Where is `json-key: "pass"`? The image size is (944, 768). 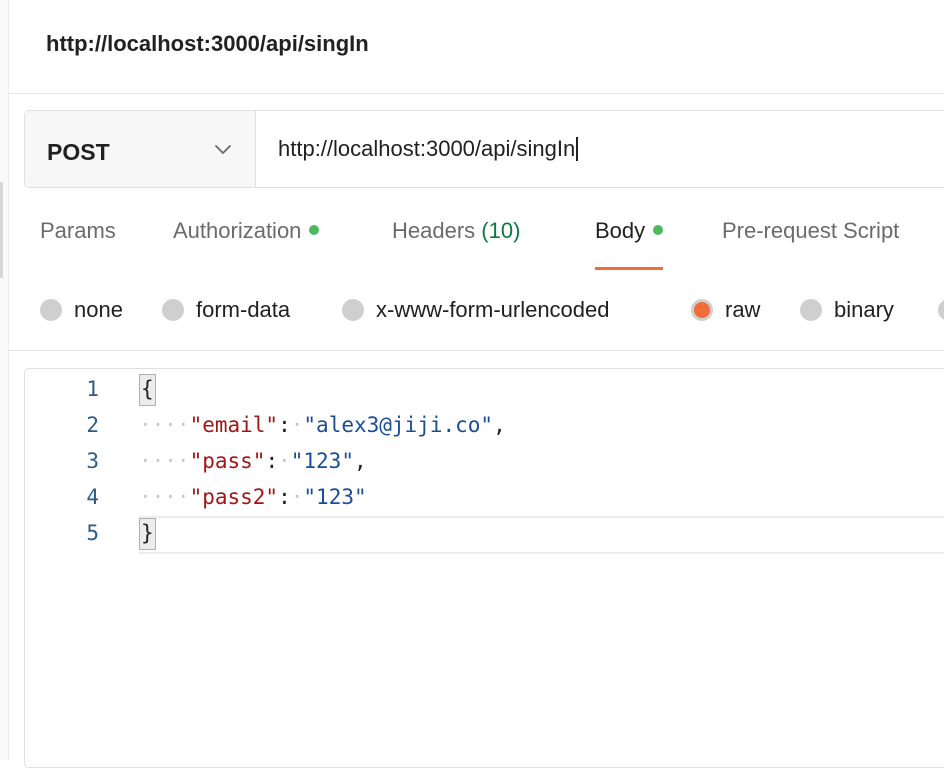 json-key: "pass" is located at coordinates (227, 461).